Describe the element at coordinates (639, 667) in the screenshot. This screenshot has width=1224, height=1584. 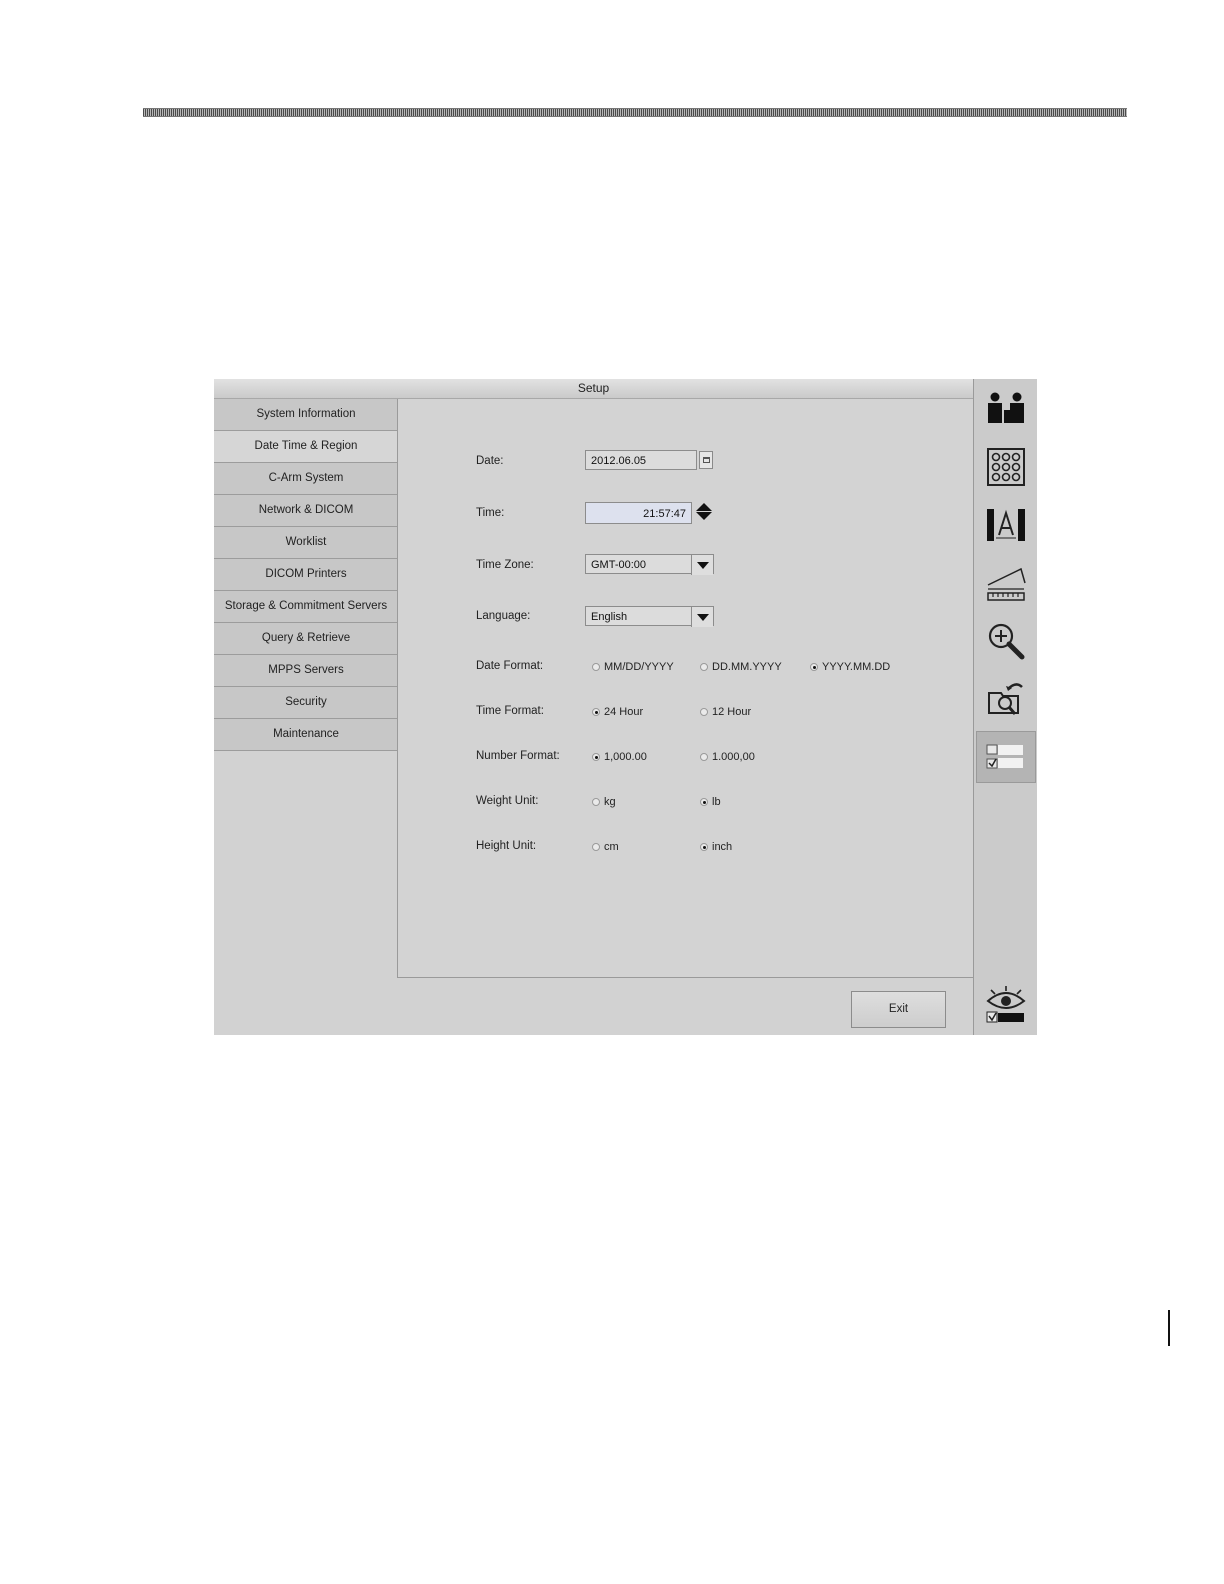
I see `radio-label: MM/DD/YYYY` at that location.